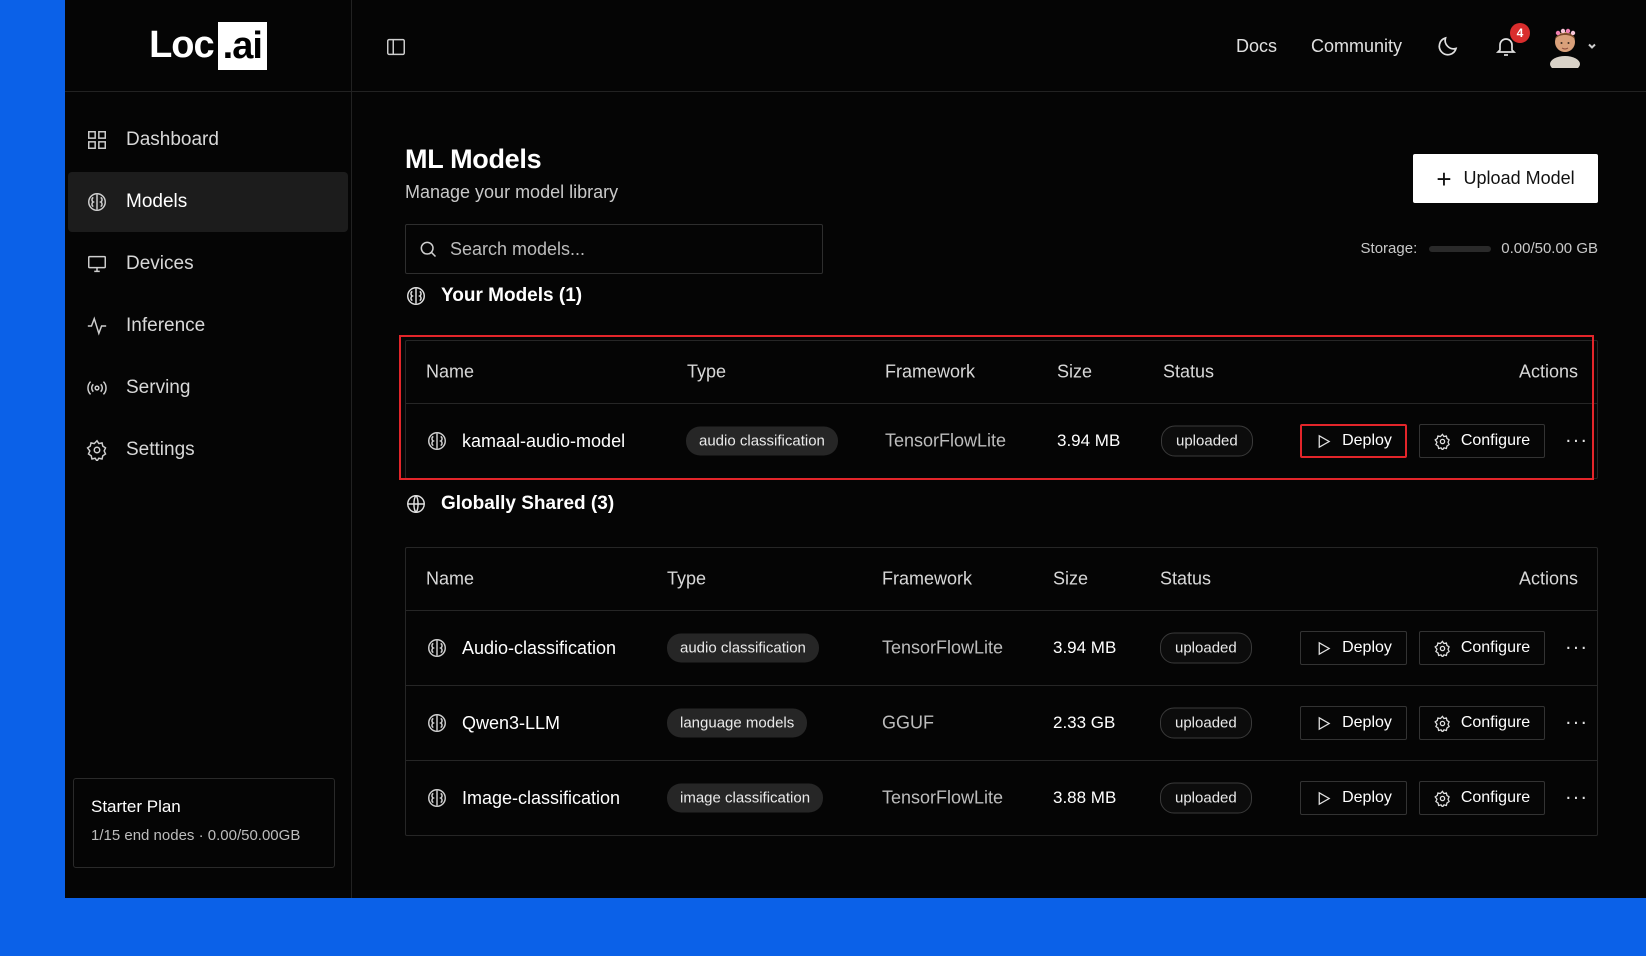 This screenshot has width=1646, height=956. Describe the element at coordinates (1444, 178) in the screenshot. I see `plus-icon: +` at that location.